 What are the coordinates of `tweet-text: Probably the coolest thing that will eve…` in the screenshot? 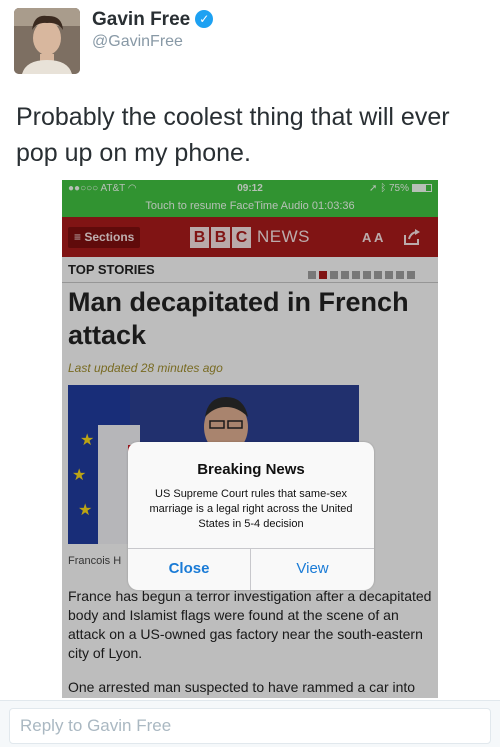 It's located at (233, 135).